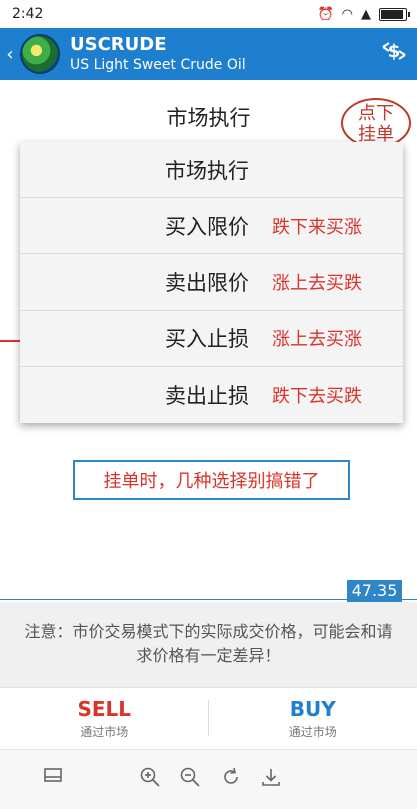 Image resolution: width=417 pixels, height=809 pixels. I want to click on option-buy-limit: 买入限价 跌下来买涨, so click(211, 226).